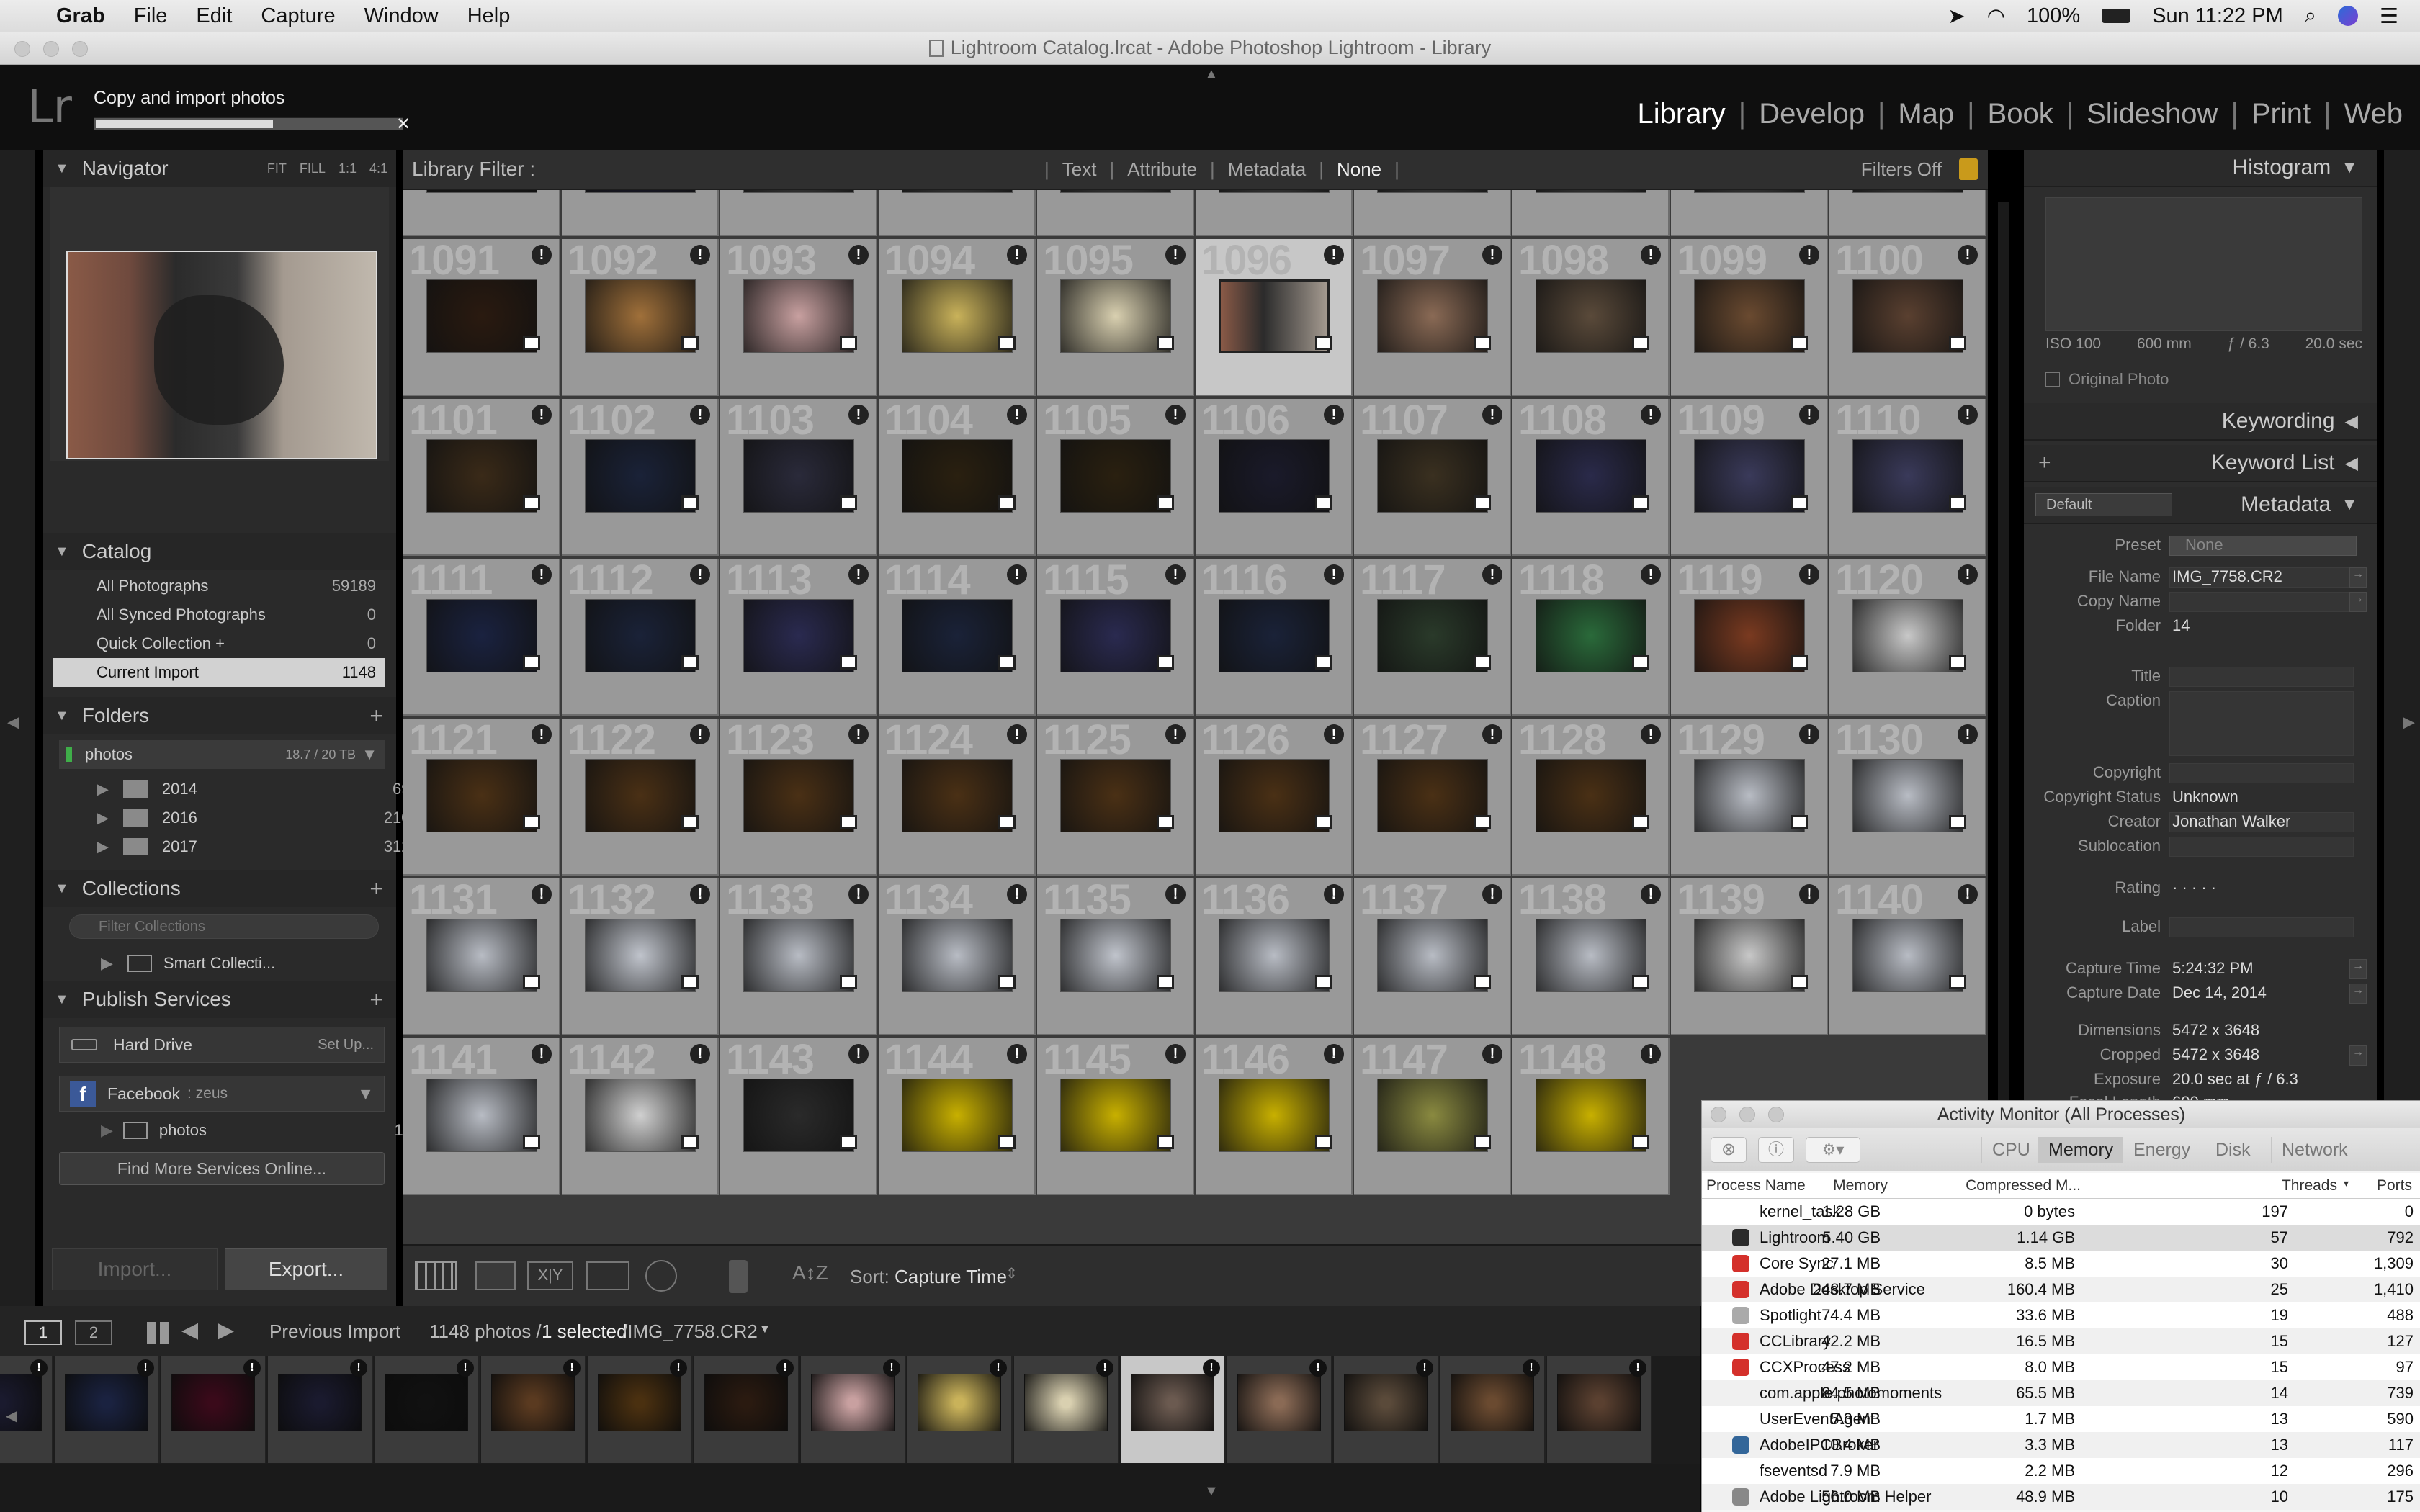 This screenshot has width=2420, height=1512. I want to click on process-row: AdobeIPCBroker 10.4 MB 3.3 MB 13 117, so click(2061, 1445).